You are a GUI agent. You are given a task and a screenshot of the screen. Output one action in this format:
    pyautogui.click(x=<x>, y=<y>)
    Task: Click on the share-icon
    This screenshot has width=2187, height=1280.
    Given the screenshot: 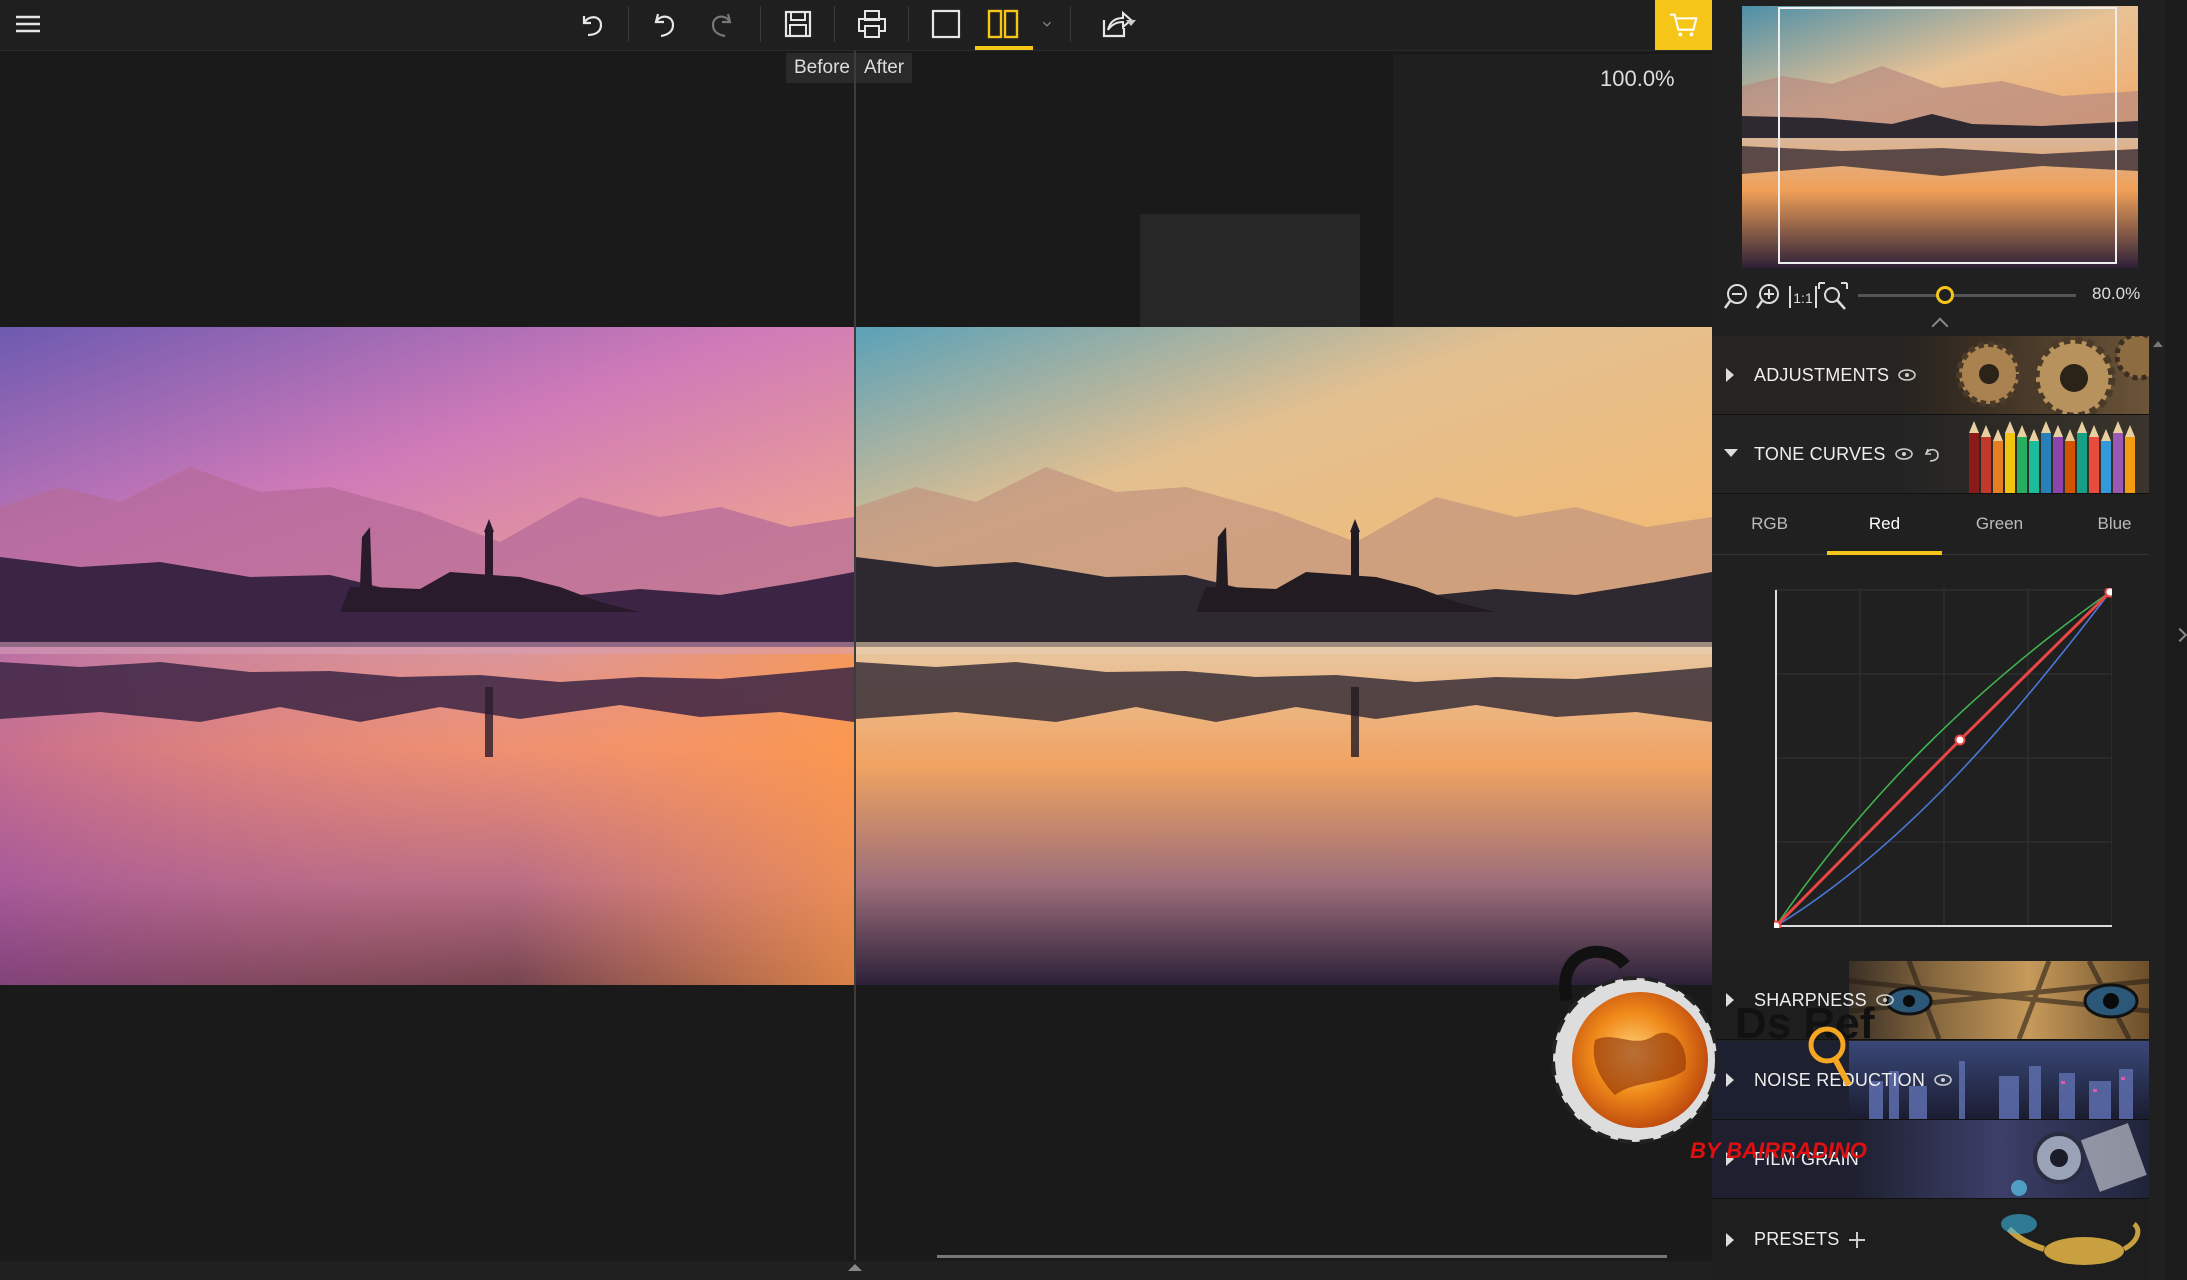 What is the action you would take?
    pyautogui.click(x=1116, y=24)
    